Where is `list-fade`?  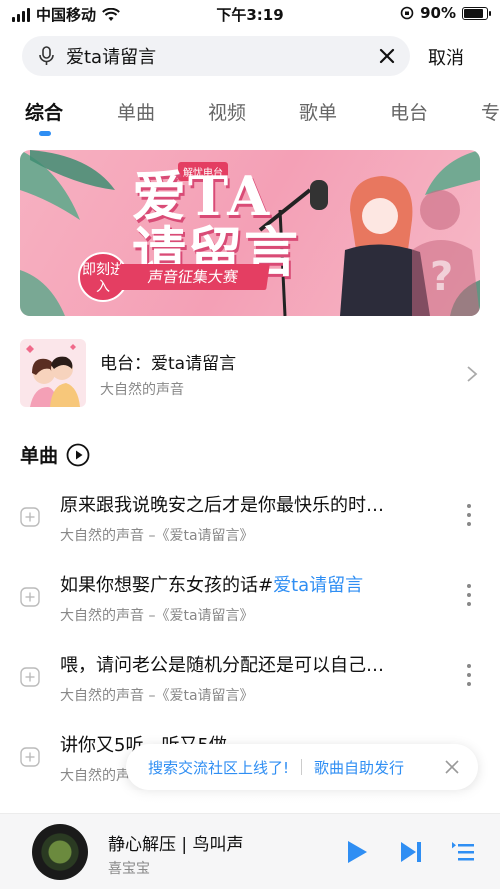 list-fade is located at coordinates (250, 802).